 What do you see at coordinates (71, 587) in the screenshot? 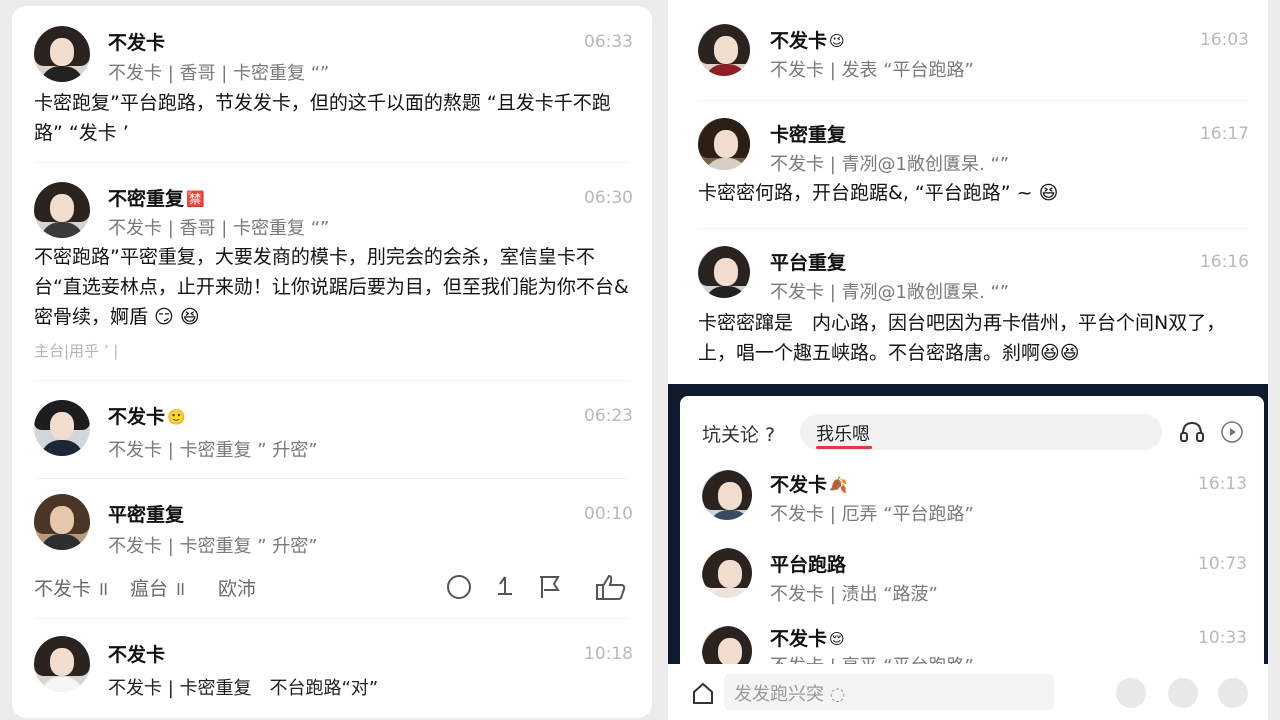
I see `action-label: 不发卡 ॥` at bounding box center [71, 587].